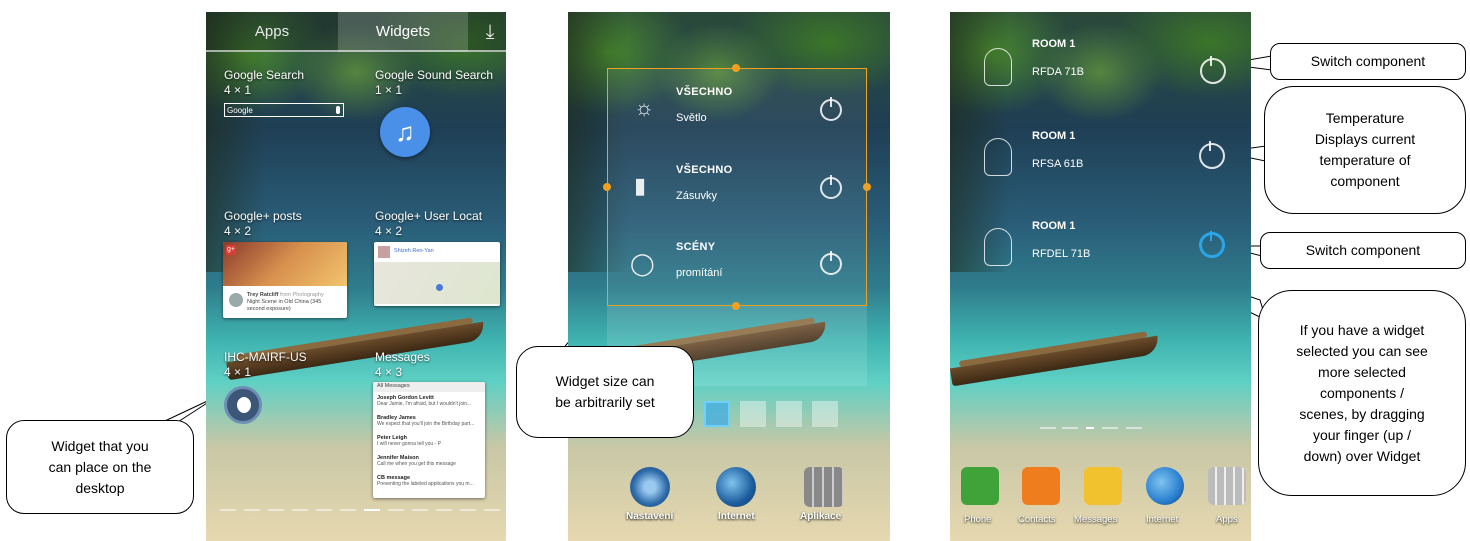 This screenshot has width=1470, height=541. What do you see at coordinates (302, 295) in the screenshot?
I see `post-source: from Photography` at bounding box center [302, 295].